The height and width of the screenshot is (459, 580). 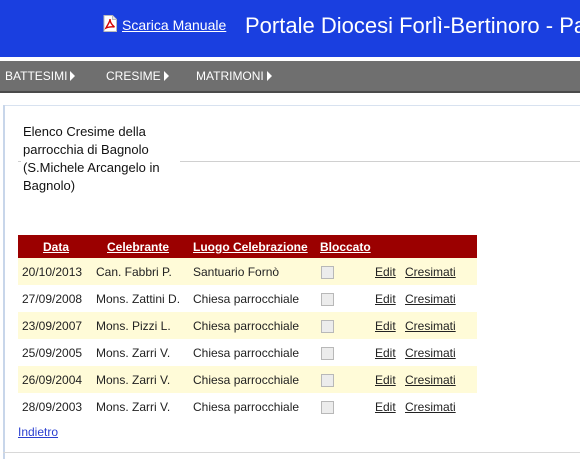 I want to click on menu-item-matrimoni: MATRIMONI, so click(x=234, y=76).